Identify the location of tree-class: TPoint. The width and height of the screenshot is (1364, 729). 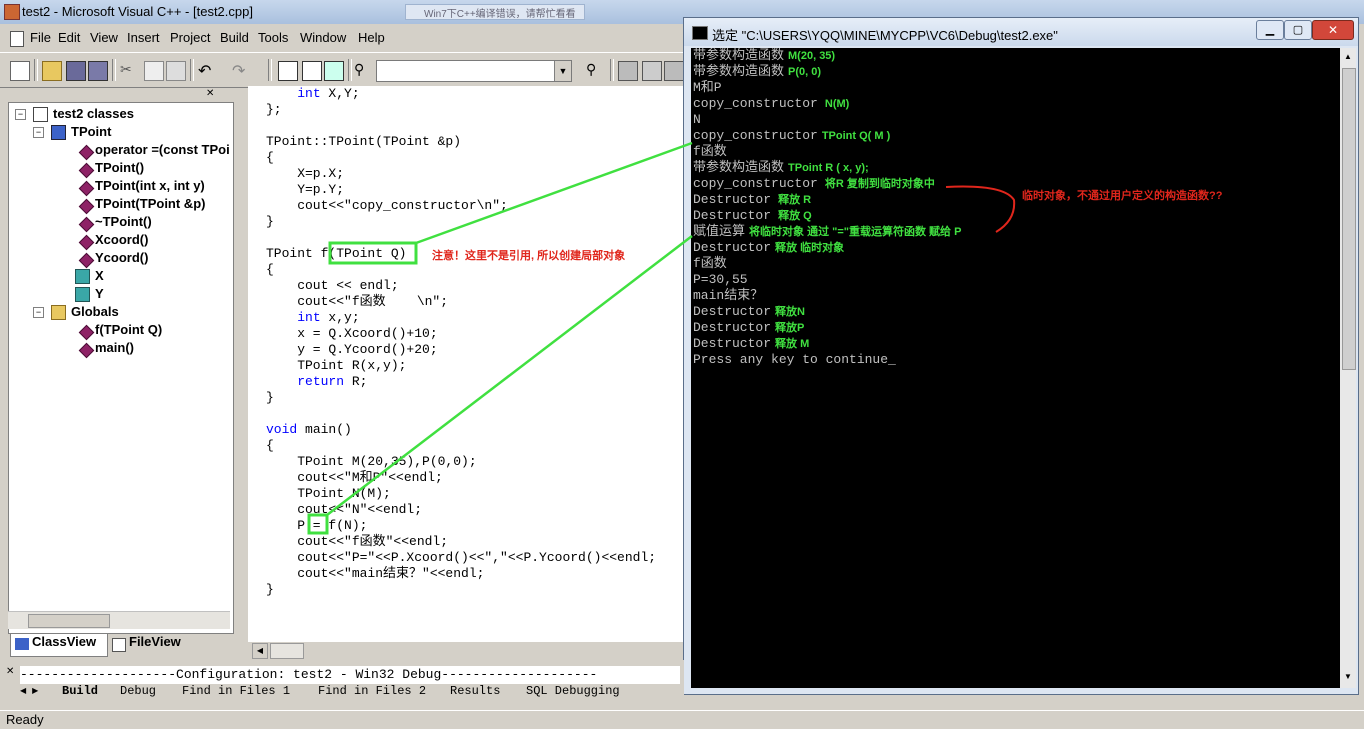
(91, 132).